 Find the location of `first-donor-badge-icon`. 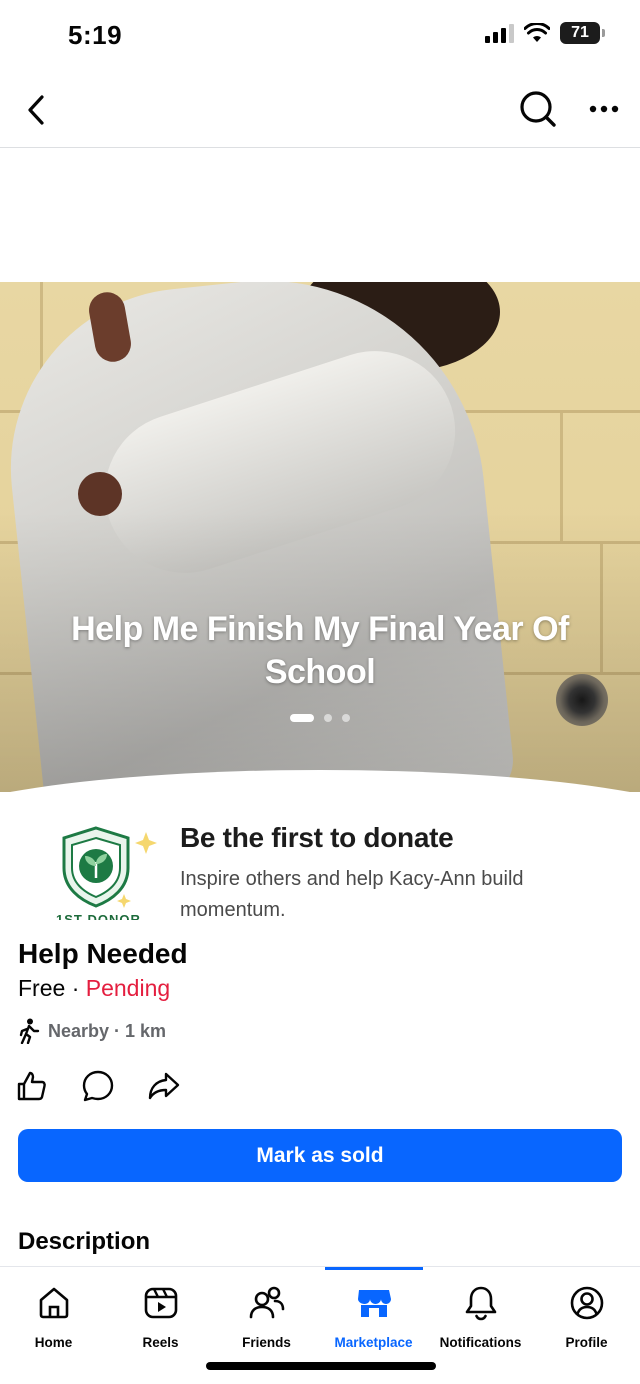

first-donor-badge-icon is located at coordinates (109, 867).